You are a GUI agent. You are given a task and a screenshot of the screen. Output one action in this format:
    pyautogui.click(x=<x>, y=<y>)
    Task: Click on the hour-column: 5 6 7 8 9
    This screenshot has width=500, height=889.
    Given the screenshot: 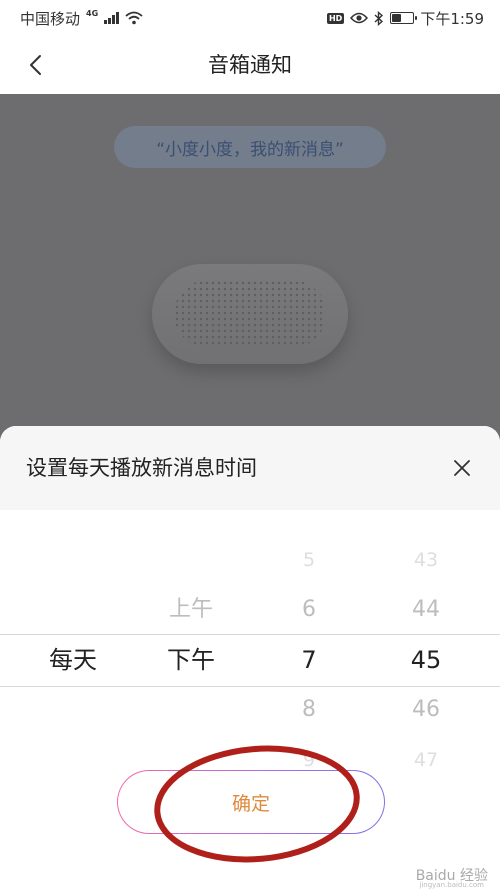 What is the action you would take?
    pyautogui.click(x=309, y=650)
    